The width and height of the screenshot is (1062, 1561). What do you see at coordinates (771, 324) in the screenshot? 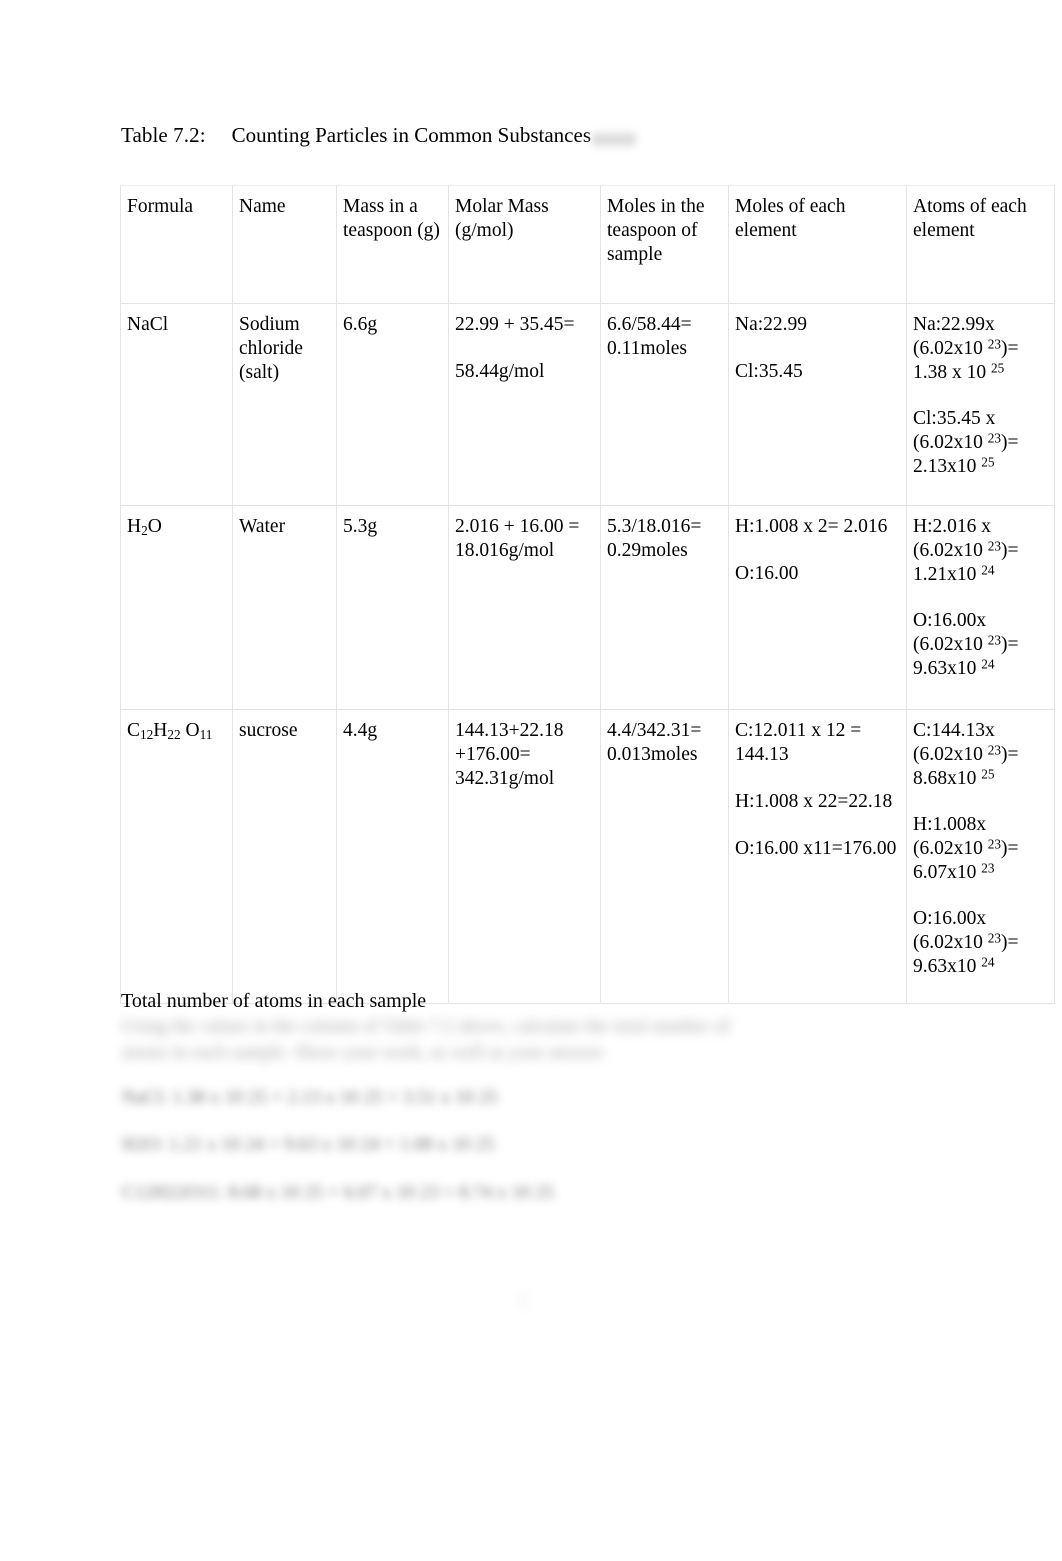
I see `element-moles-entry: Na:22.99` at bounding box center [771, 324].